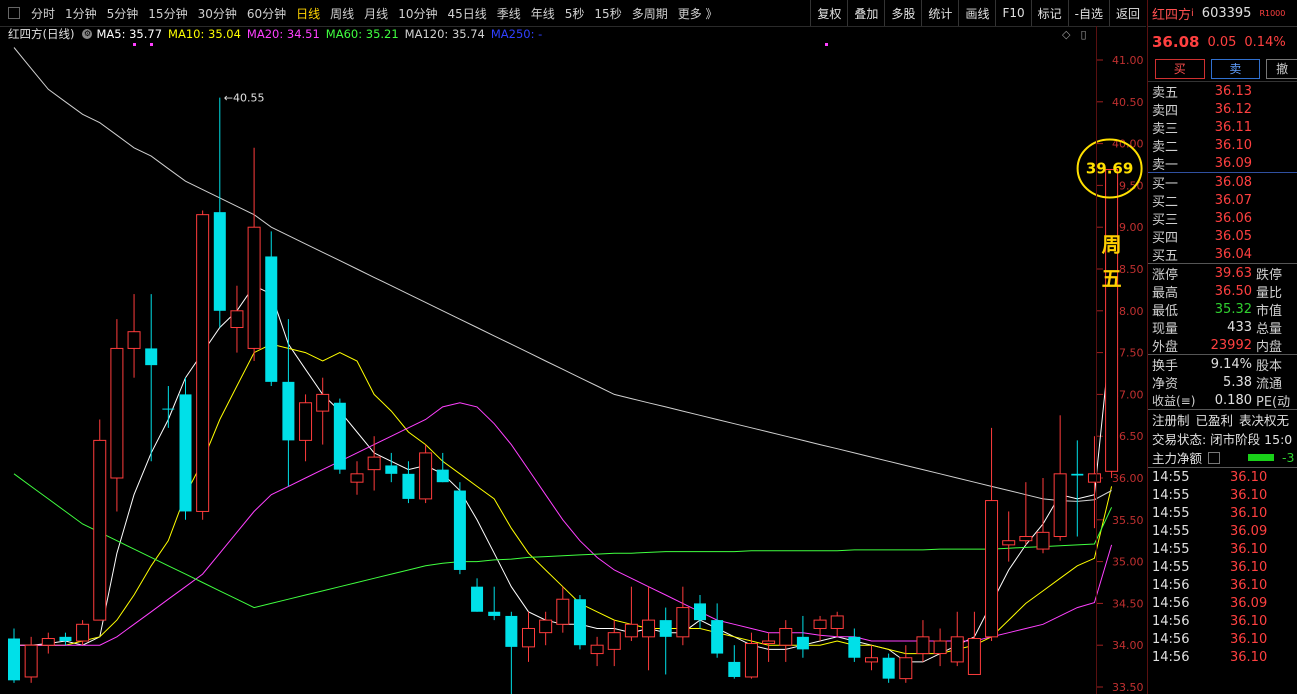 The image size is (1297, 694). What do you see at coordinates (1222, 200) in the screenshot?
I see `book-row: 买二 36.07` at bounding box center [1222, 200].